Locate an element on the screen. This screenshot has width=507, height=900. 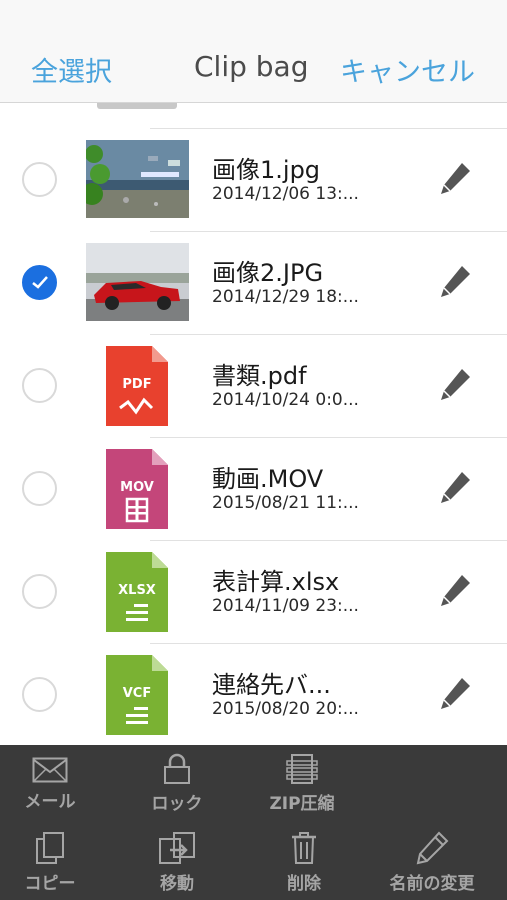
file-name: 書類.pdf is located at coordinates (259, 376).